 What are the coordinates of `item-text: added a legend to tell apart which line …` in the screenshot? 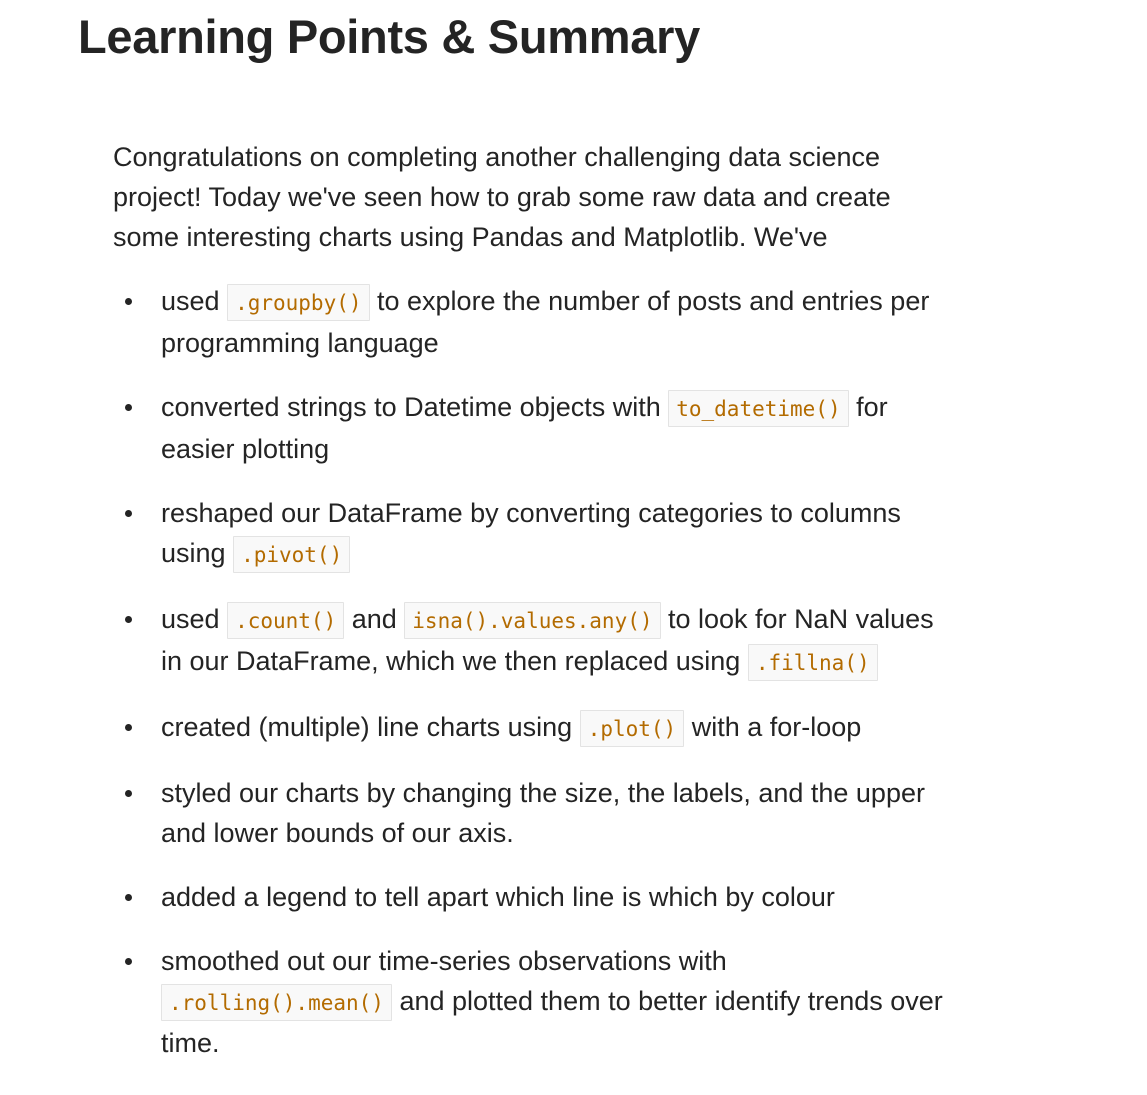 It's located at (498, 897).